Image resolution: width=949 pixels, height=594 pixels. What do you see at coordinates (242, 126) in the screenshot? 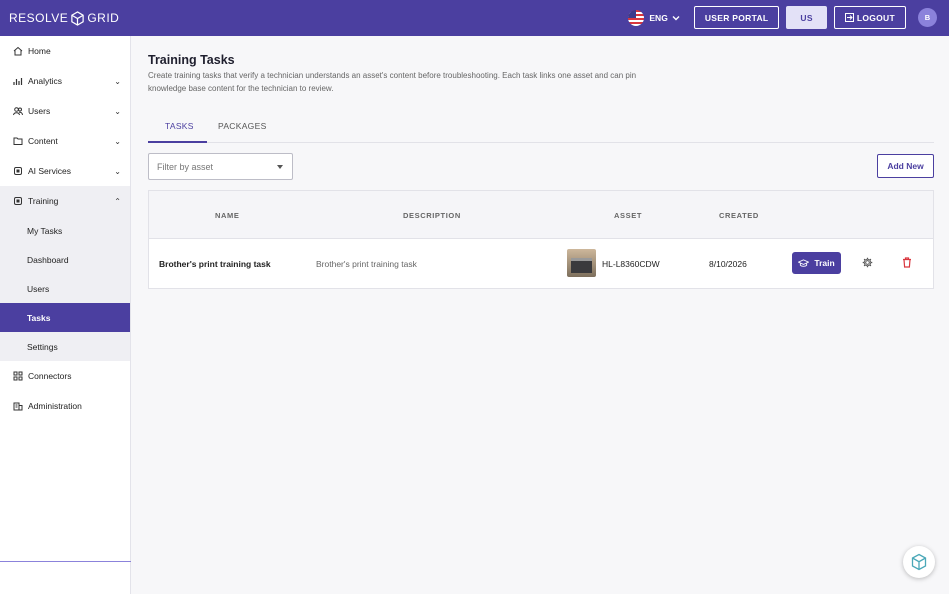
I see `tab-packages: PACKAGES` at bounding box center [242, 126].